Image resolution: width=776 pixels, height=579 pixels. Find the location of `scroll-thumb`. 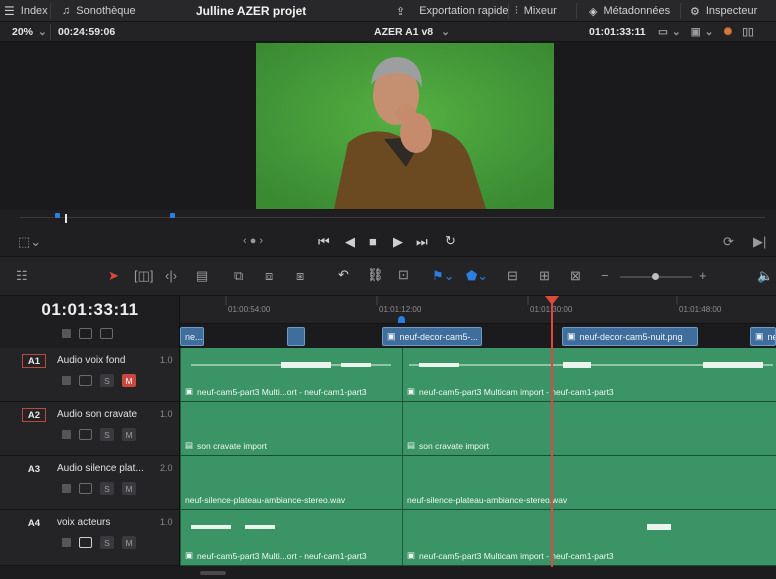

scroll-thumb is located at coordinates (213, 573).